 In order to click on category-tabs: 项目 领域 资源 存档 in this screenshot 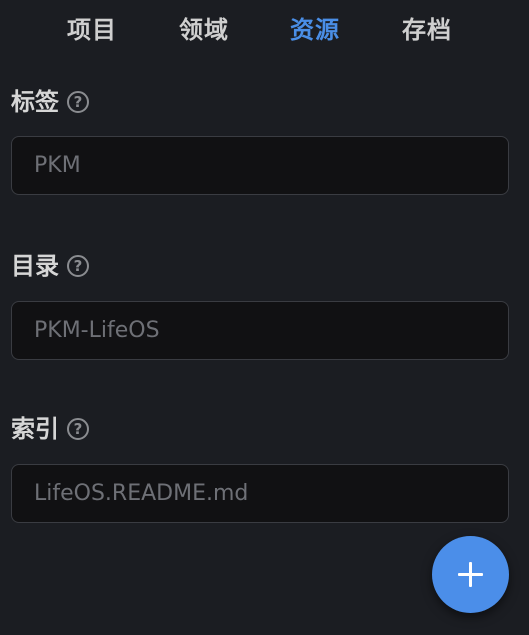, I will do `click(264, 30)`.